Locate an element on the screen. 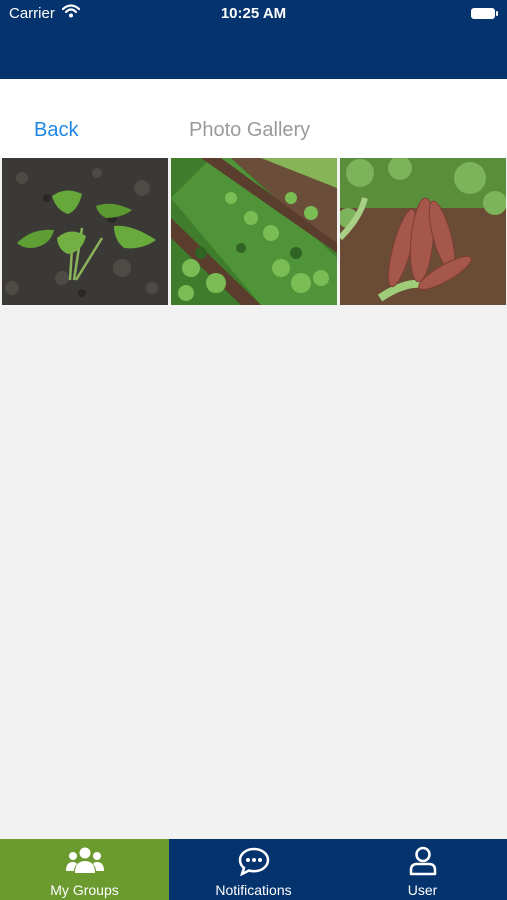 This screenshot has width=507, height=900. tab-notifications: Notifications is located at coordinates (253, 869).